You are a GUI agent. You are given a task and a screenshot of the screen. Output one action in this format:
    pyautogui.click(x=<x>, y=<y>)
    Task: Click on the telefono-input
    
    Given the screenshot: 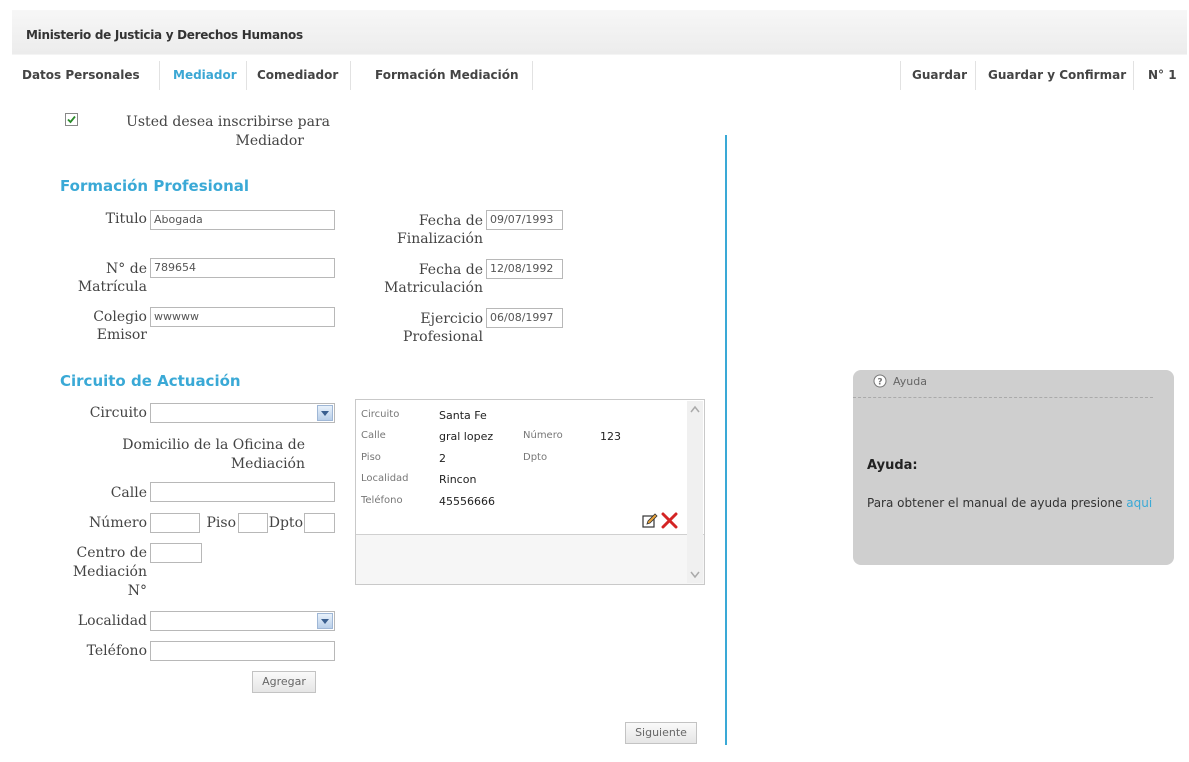 What is the action you would take?
    pyautogui.click(x=242, y=651)
    